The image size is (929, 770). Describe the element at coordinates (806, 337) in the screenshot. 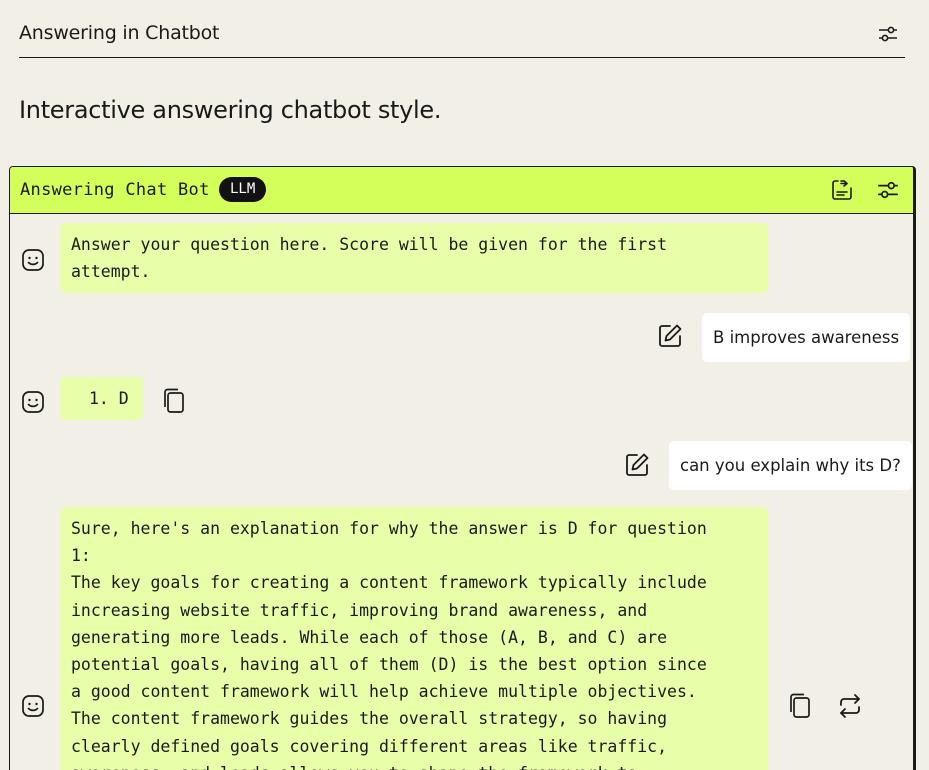

I see `user-message: B improves awareness` at that location.